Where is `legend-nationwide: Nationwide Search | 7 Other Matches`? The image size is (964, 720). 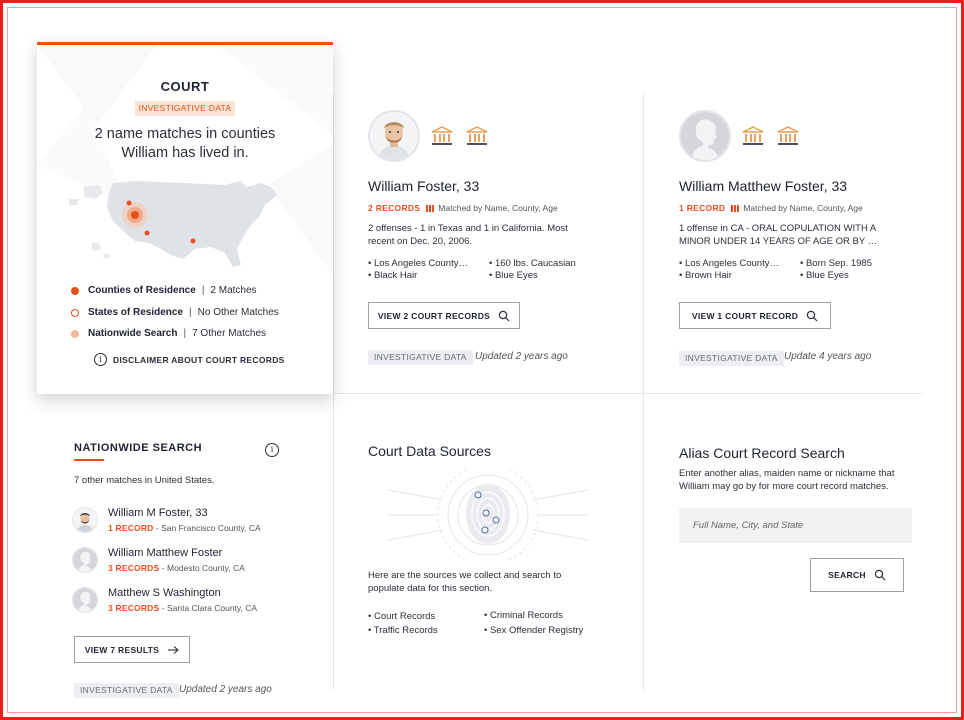 legend-nationwide: Nationwide Search | 7 Other Matches is located at coordinates (168, 333).